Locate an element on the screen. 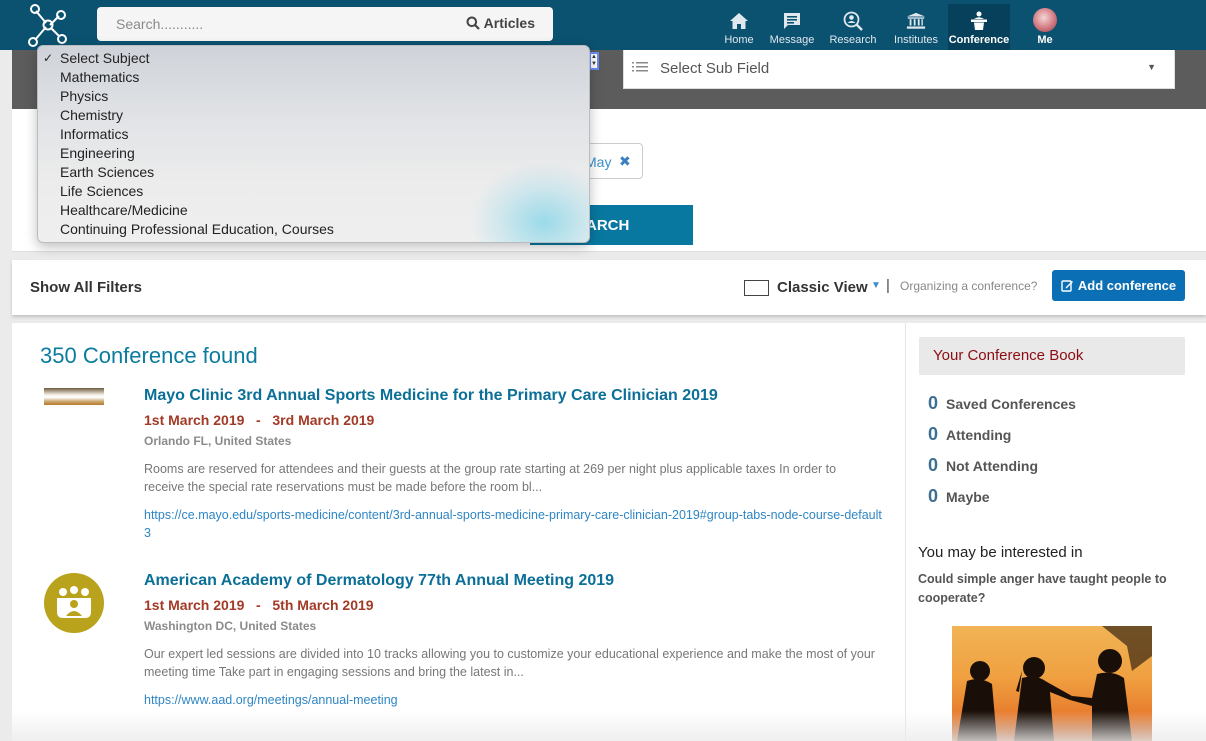  nav-research: Research is located at coordinates (853, 27).